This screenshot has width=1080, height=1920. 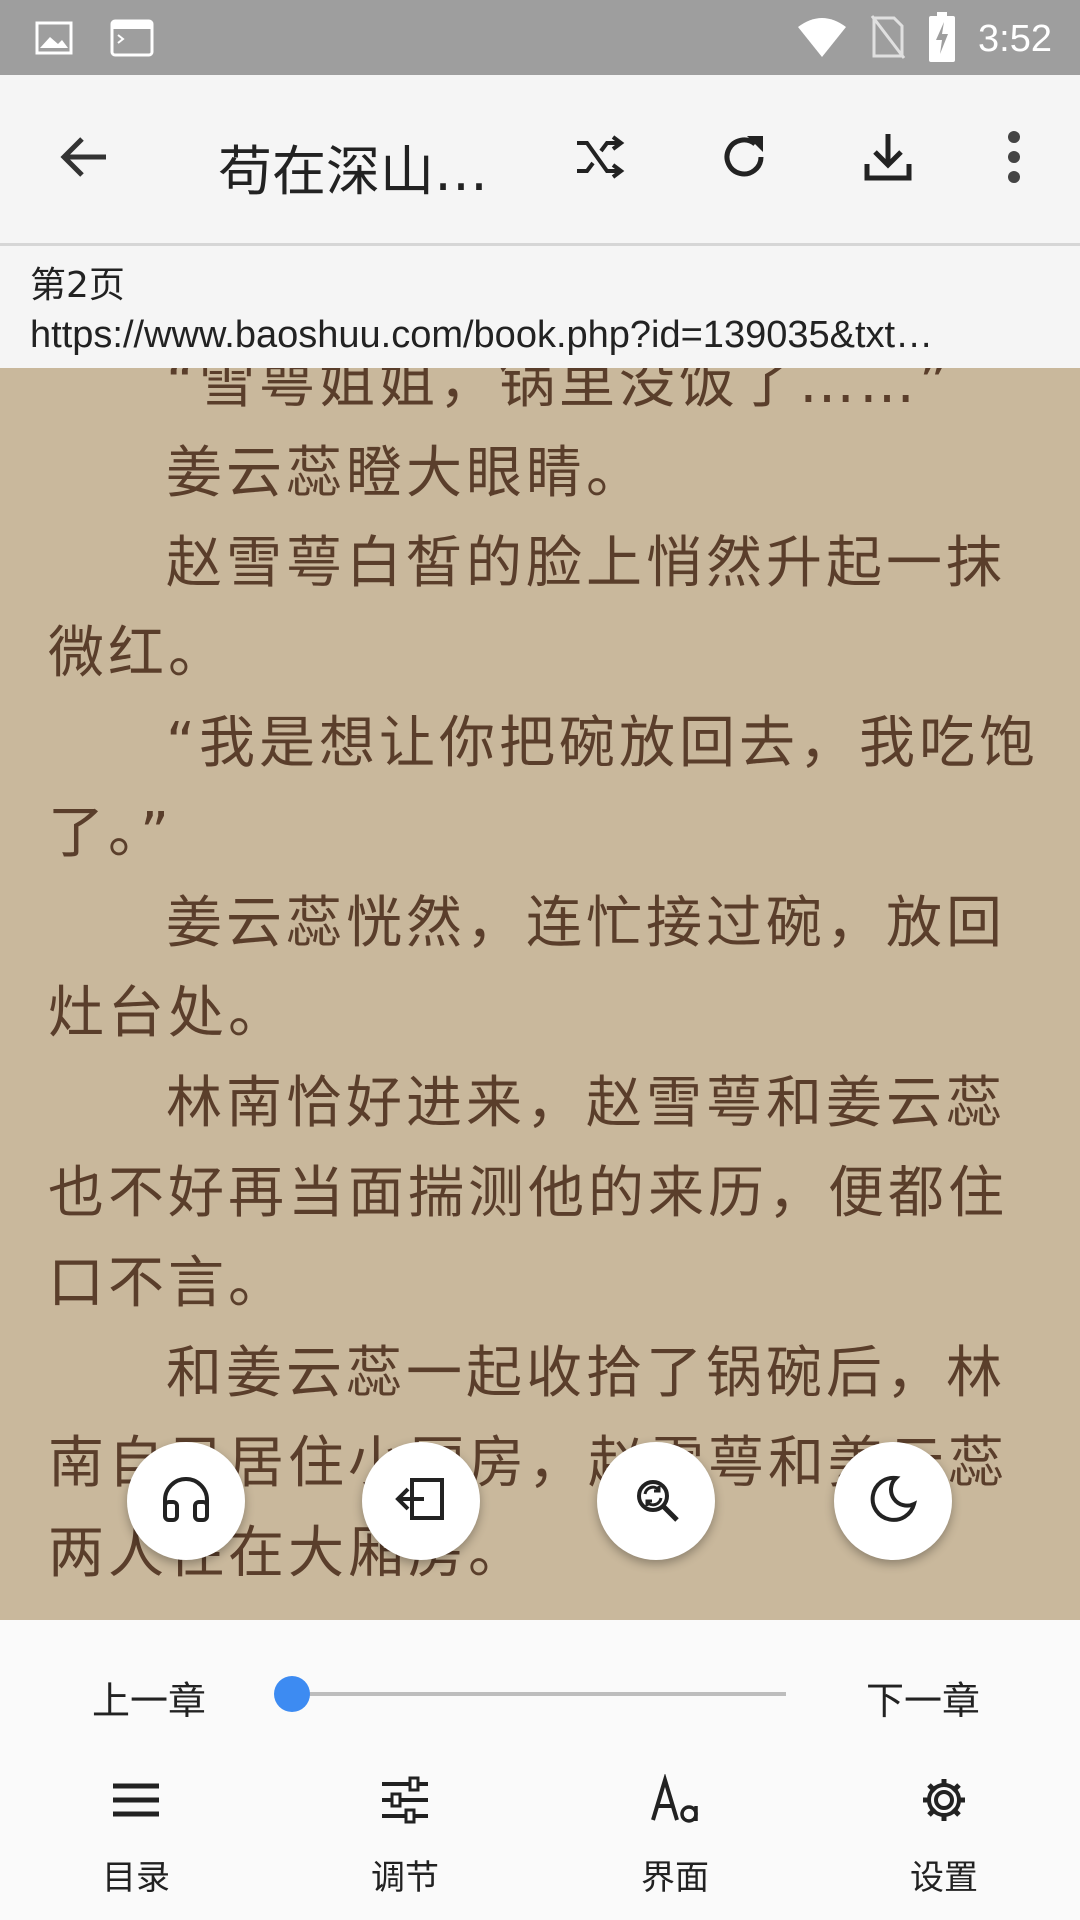 I want to click on font-icon, so click(x=675, y=1800).